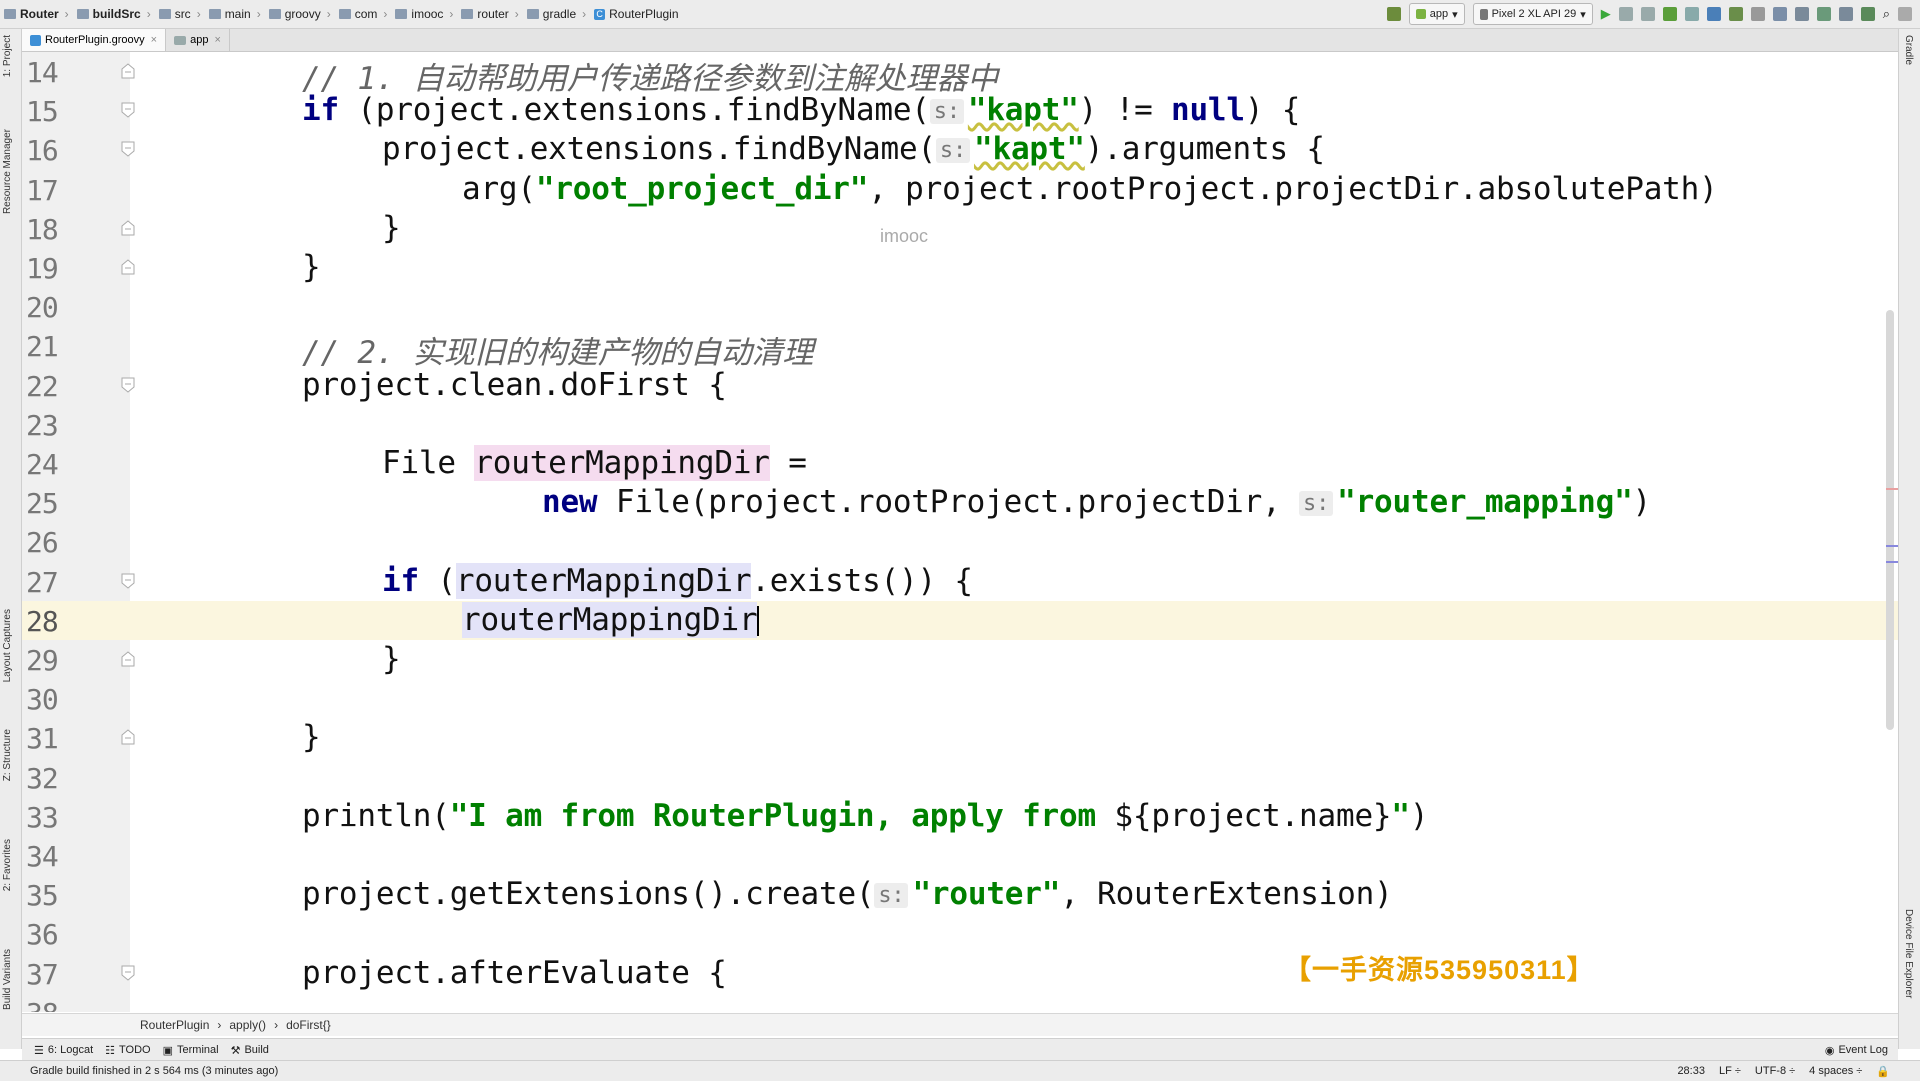 This screenshot has height=1081, width=1920. Describe the element at coordinates (1908, 50) in the screenshot. I see `gradle-tab: Gradle` at that location.